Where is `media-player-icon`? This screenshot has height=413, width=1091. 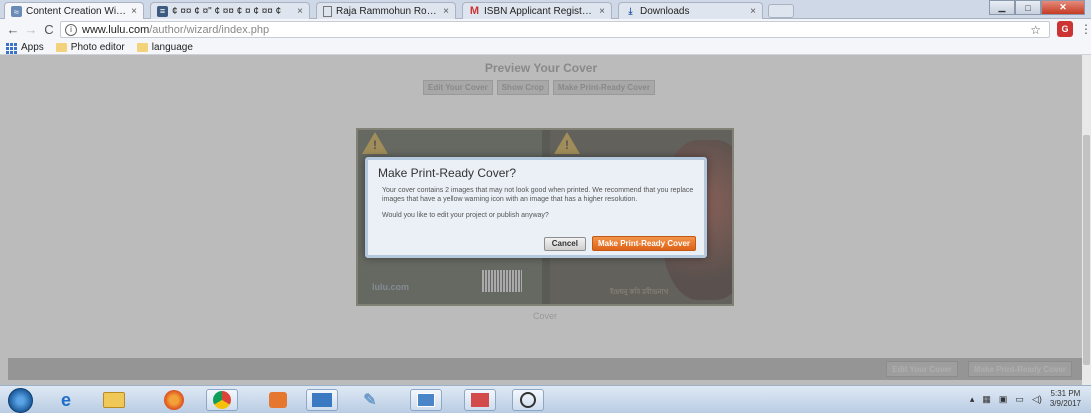 media-player-icon is located at coordinates (278, 400).